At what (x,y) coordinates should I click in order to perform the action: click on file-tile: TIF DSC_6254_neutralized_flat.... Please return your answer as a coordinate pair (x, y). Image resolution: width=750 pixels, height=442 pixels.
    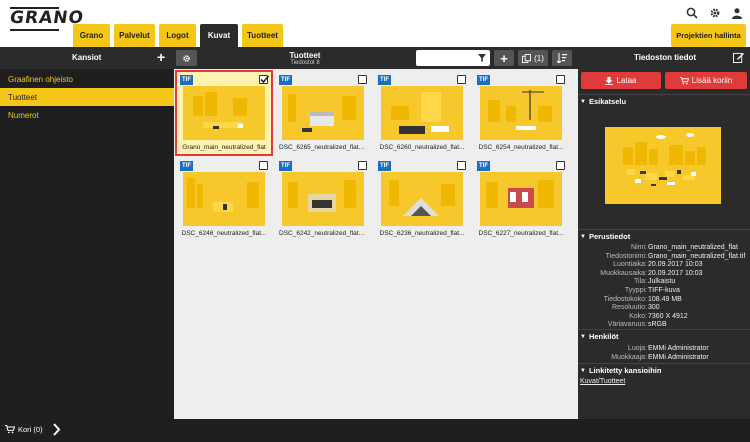
    Looking at the image, I should click on (521, 113).